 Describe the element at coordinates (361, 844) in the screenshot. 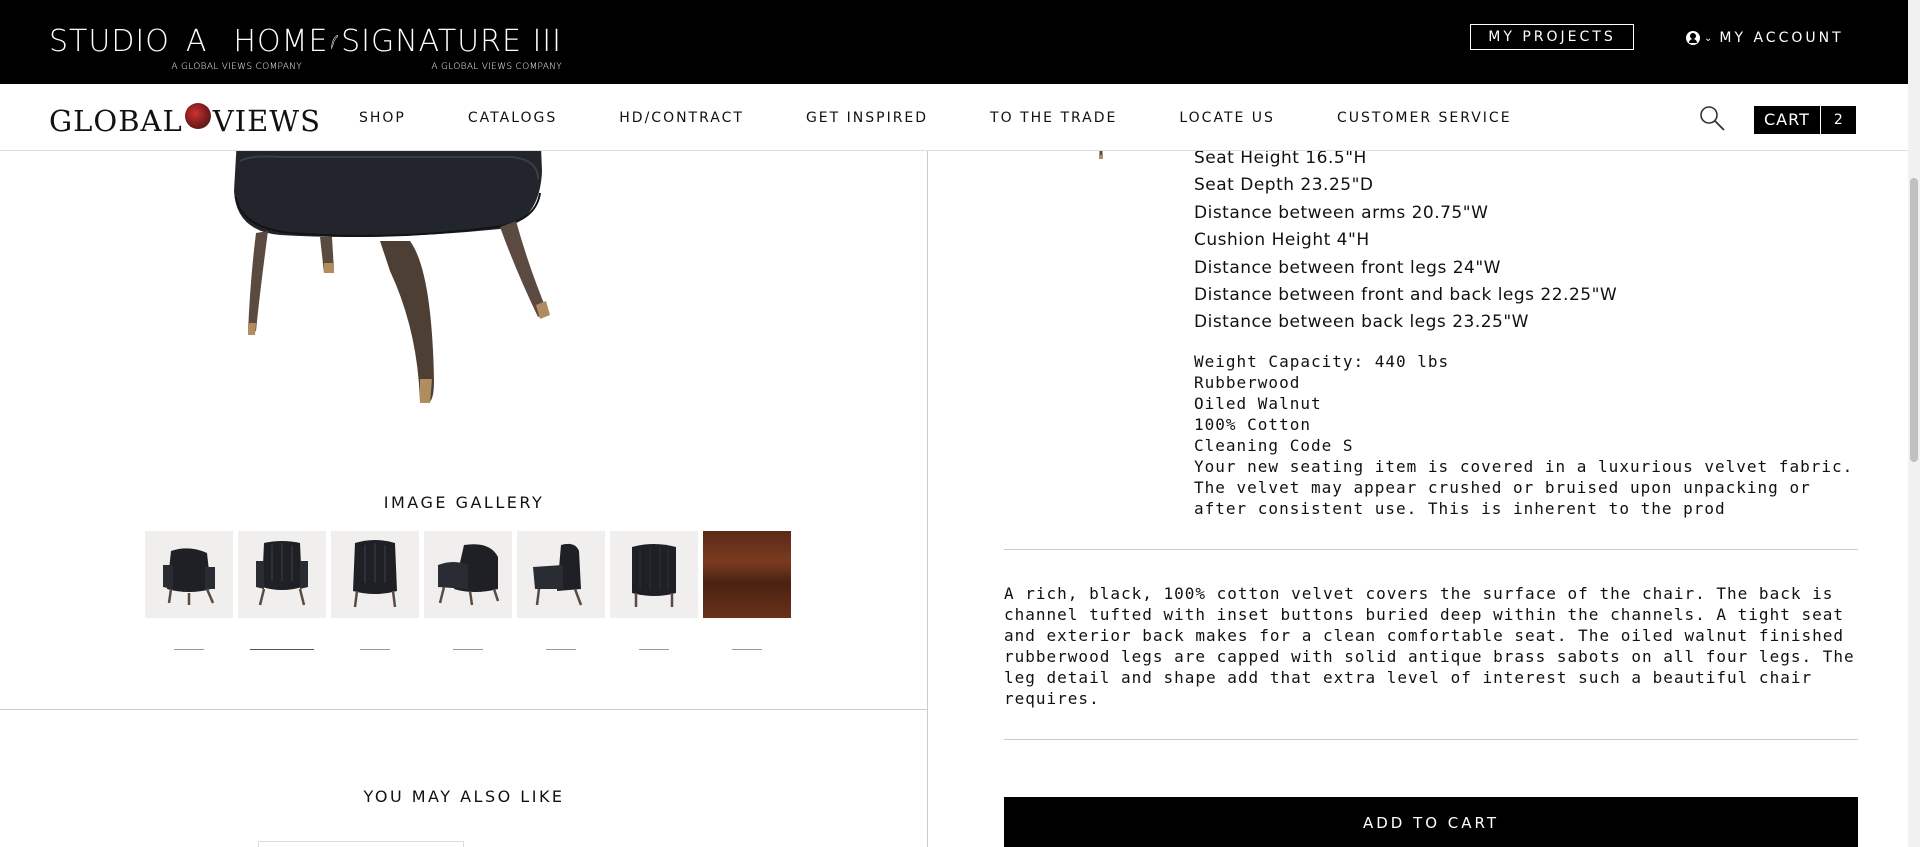

I see `recommended-product-card` at that location.